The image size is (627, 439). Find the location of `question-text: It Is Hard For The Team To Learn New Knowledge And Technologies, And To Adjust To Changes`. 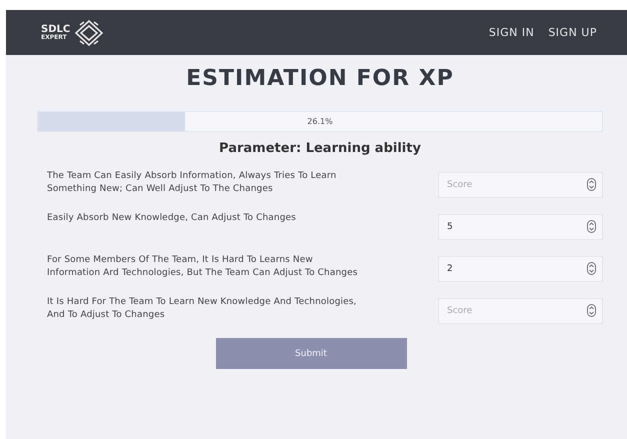

question-text: It Is Hard For The Team To Learn New Knowledge And Technologies, And To Adjust To Changes is located at coordinates (202, 308).